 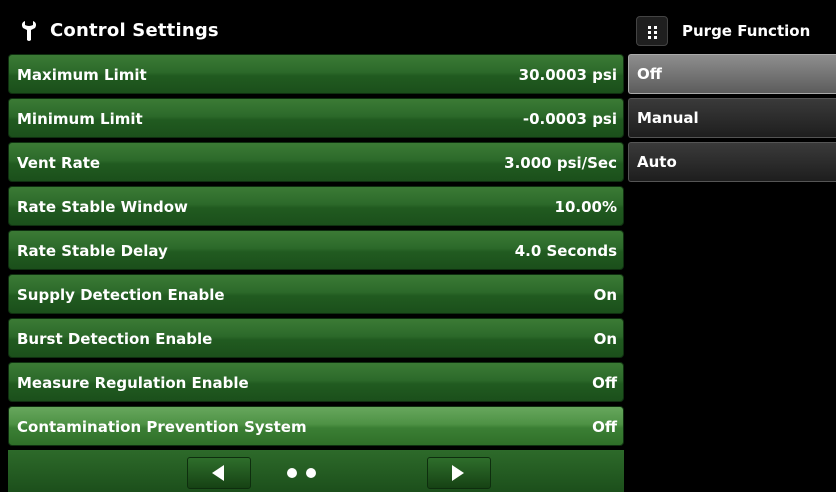 What do you see at coordinates (316, 162) in the screenshot?
I see `setting-row-vent-rate: Vent Rate 3.000 psi/Sec` at bounding box center [316, 162].